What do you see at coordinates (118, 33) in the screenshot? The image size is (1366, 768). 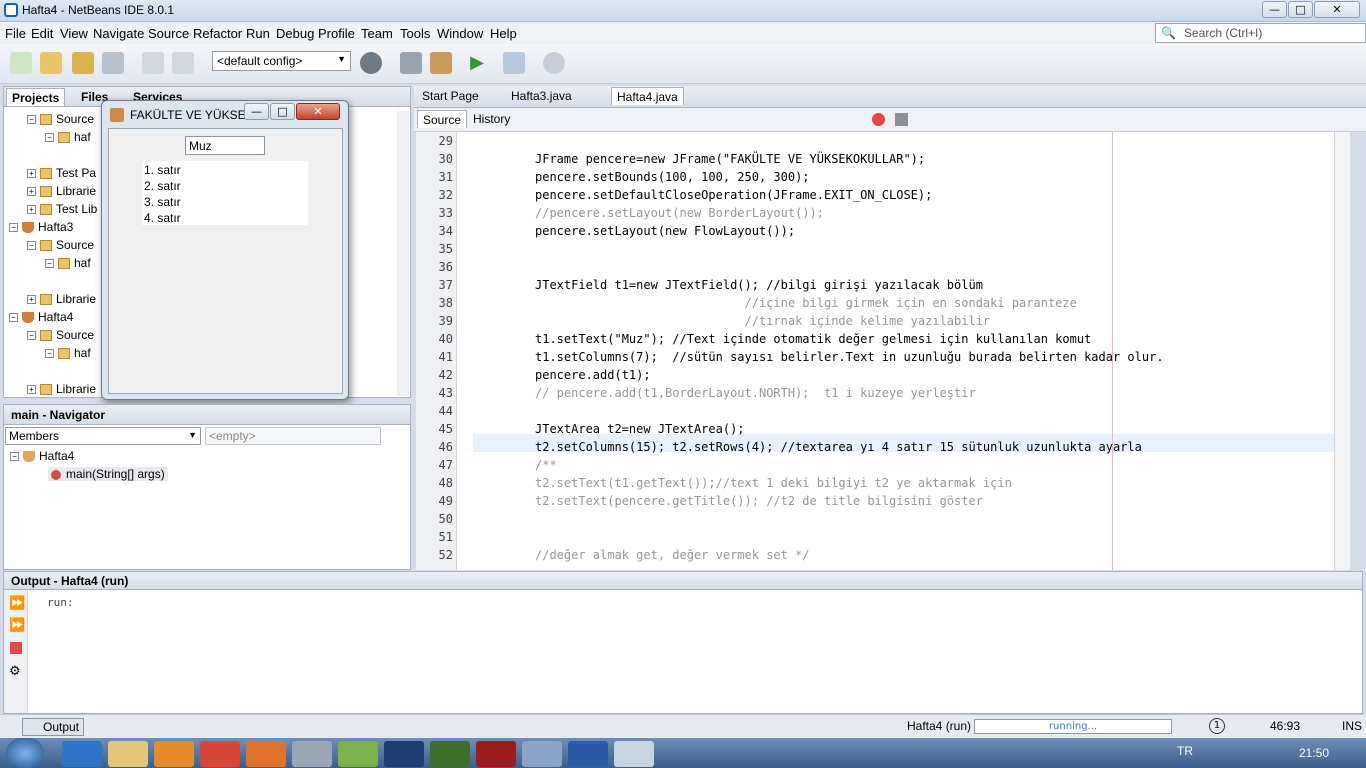 I see `menu-navigate: Navigate` at bounding box center [118, 33].